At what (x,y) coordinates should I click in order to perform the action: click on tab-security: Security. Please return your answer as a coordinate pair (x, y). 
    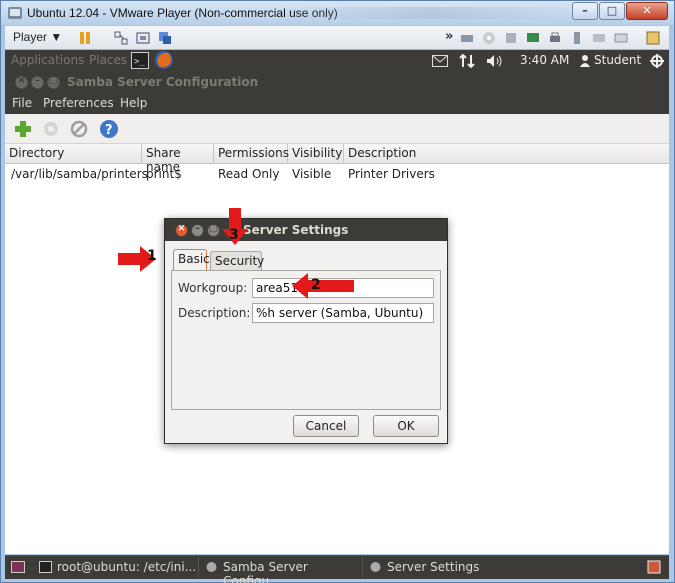
    Looking at the image, I should click on (237, 261).